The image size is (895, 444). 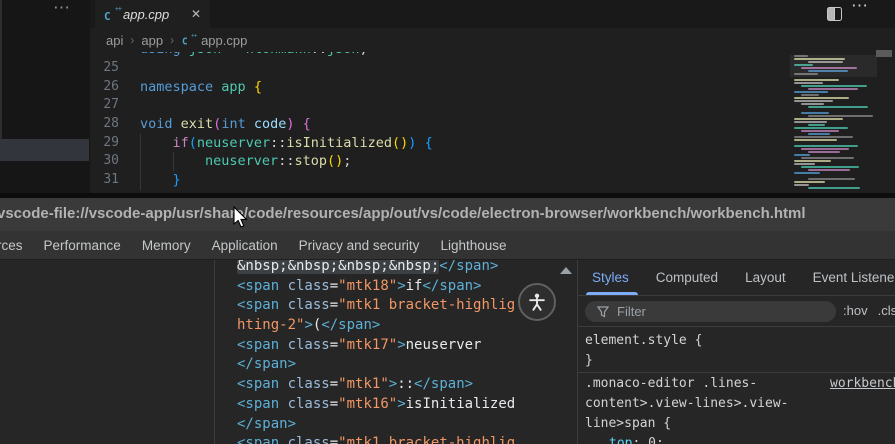 What do you see at coordinates (440, 68) in the screenshot?
I see `code-line: 25` at bounding box center [440, 68].